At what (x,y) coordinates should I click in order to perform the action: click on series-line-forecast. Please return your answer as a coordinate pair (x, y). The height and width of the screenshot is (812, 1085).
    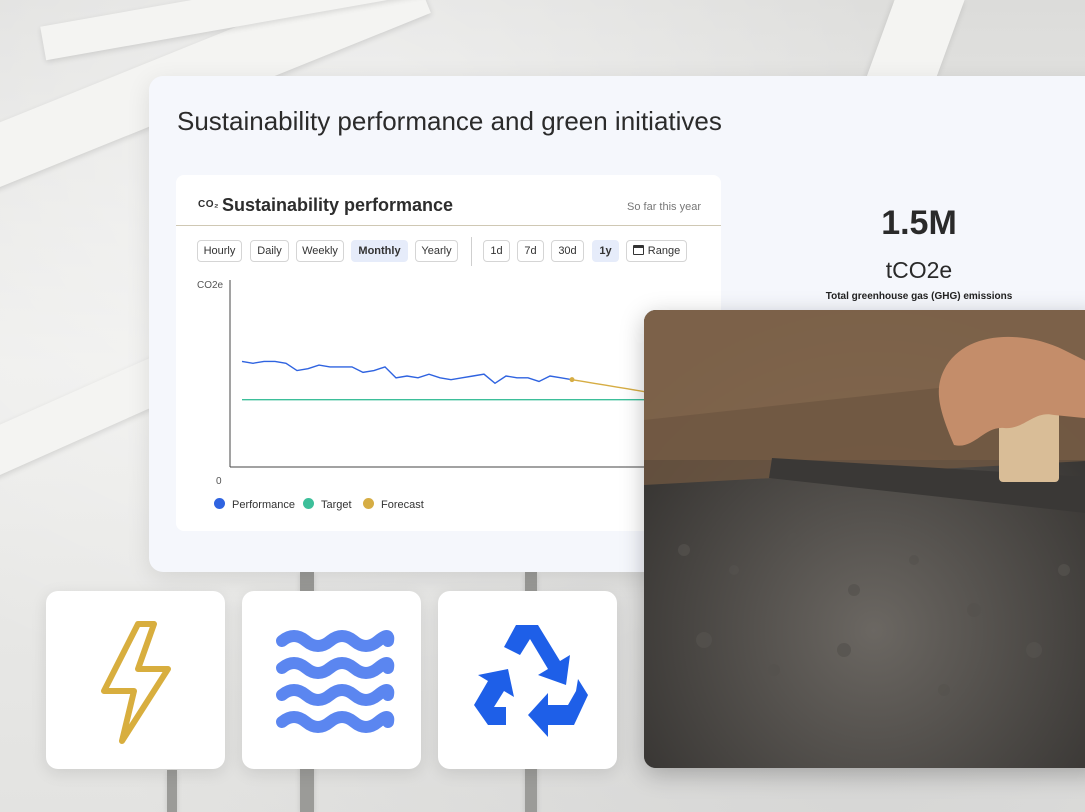
    Looking at the image, I should click on (610, 386).